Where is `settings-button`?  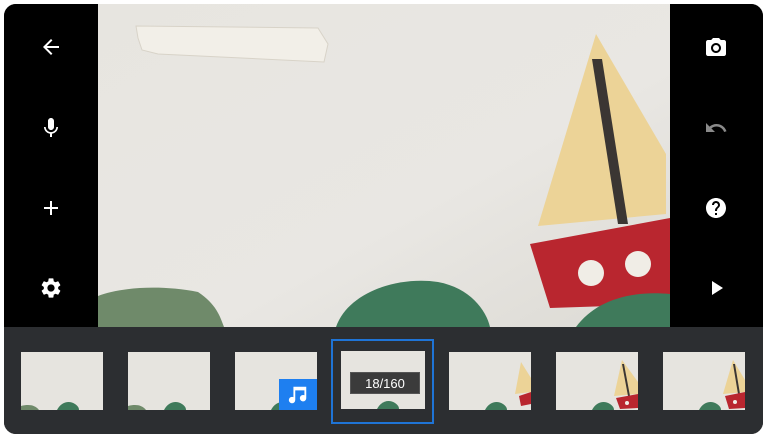
settings-button is located at coordinates (51, 288).